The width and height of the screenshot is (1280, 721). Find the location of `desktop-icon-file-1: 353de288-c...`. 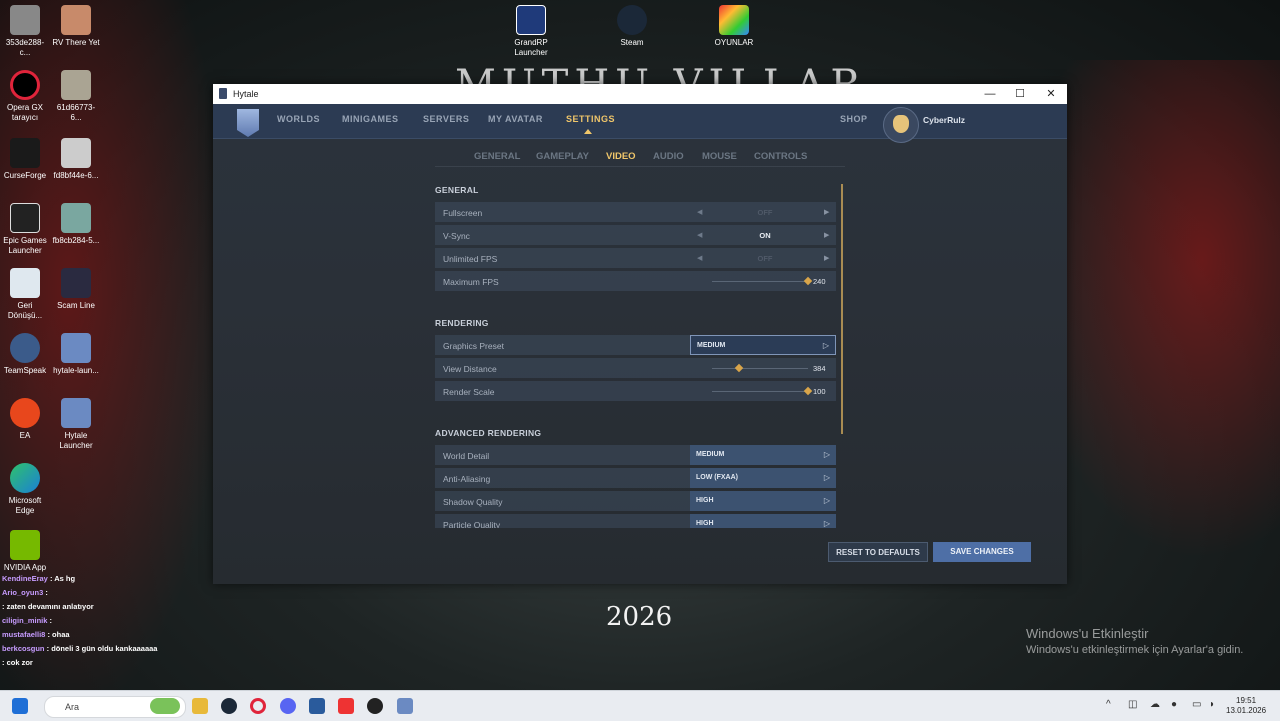

desktop-icon-file-1: 353de288-c... is located at coordinates (25, 31).